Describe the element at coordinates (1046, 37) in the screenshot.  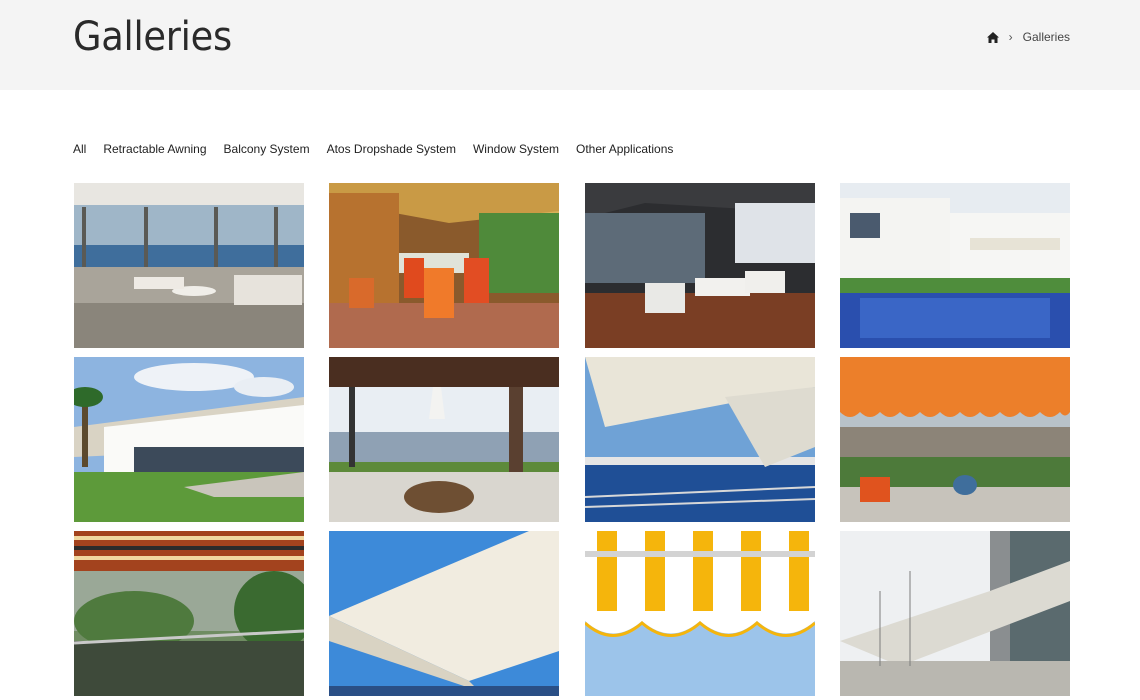
I see `breadcrumb-current: Galleries` at that location.